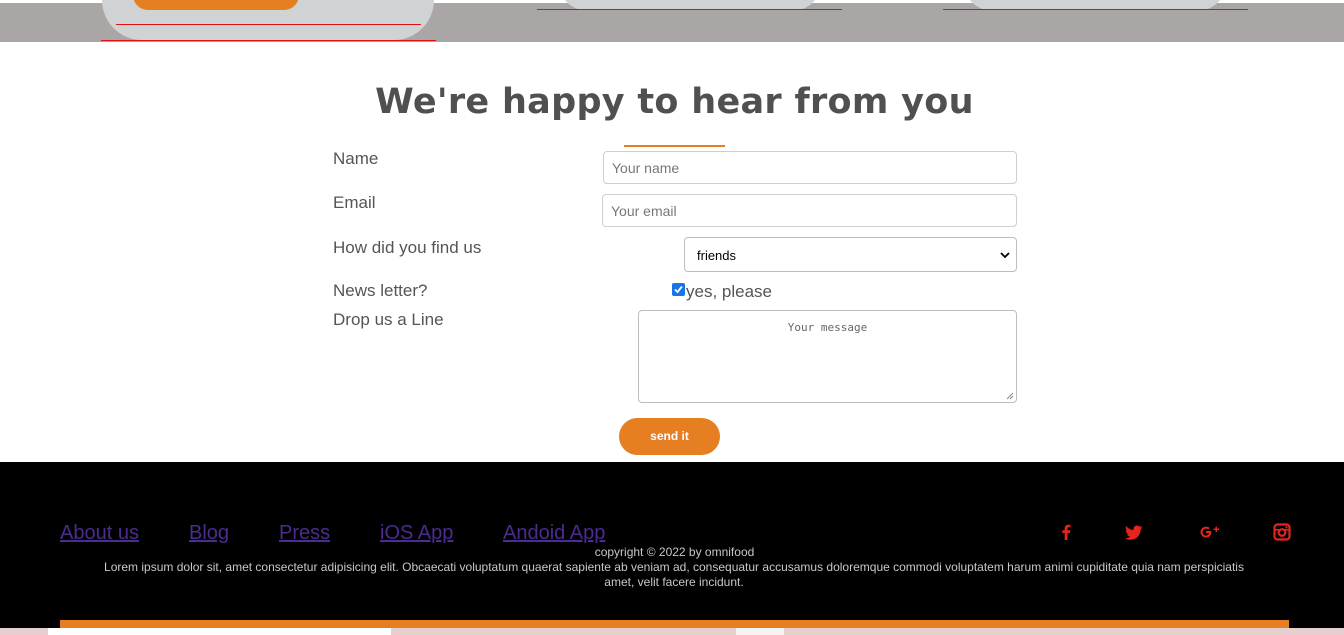 The height and width of the screenshot is (635, 1344). What do you see at coordinates (827, 356) in the screenshot?
I see `message-textarea: Your message` at bounding box center [827, 356].